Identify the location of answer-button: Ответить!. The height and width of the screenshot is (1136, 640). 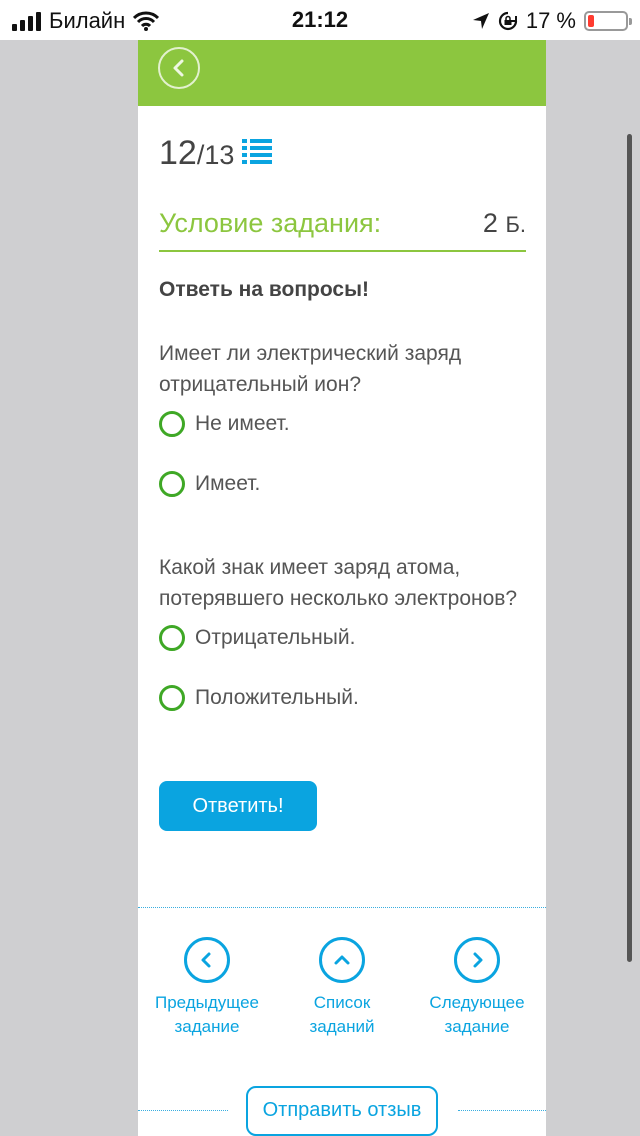
(238, 806).